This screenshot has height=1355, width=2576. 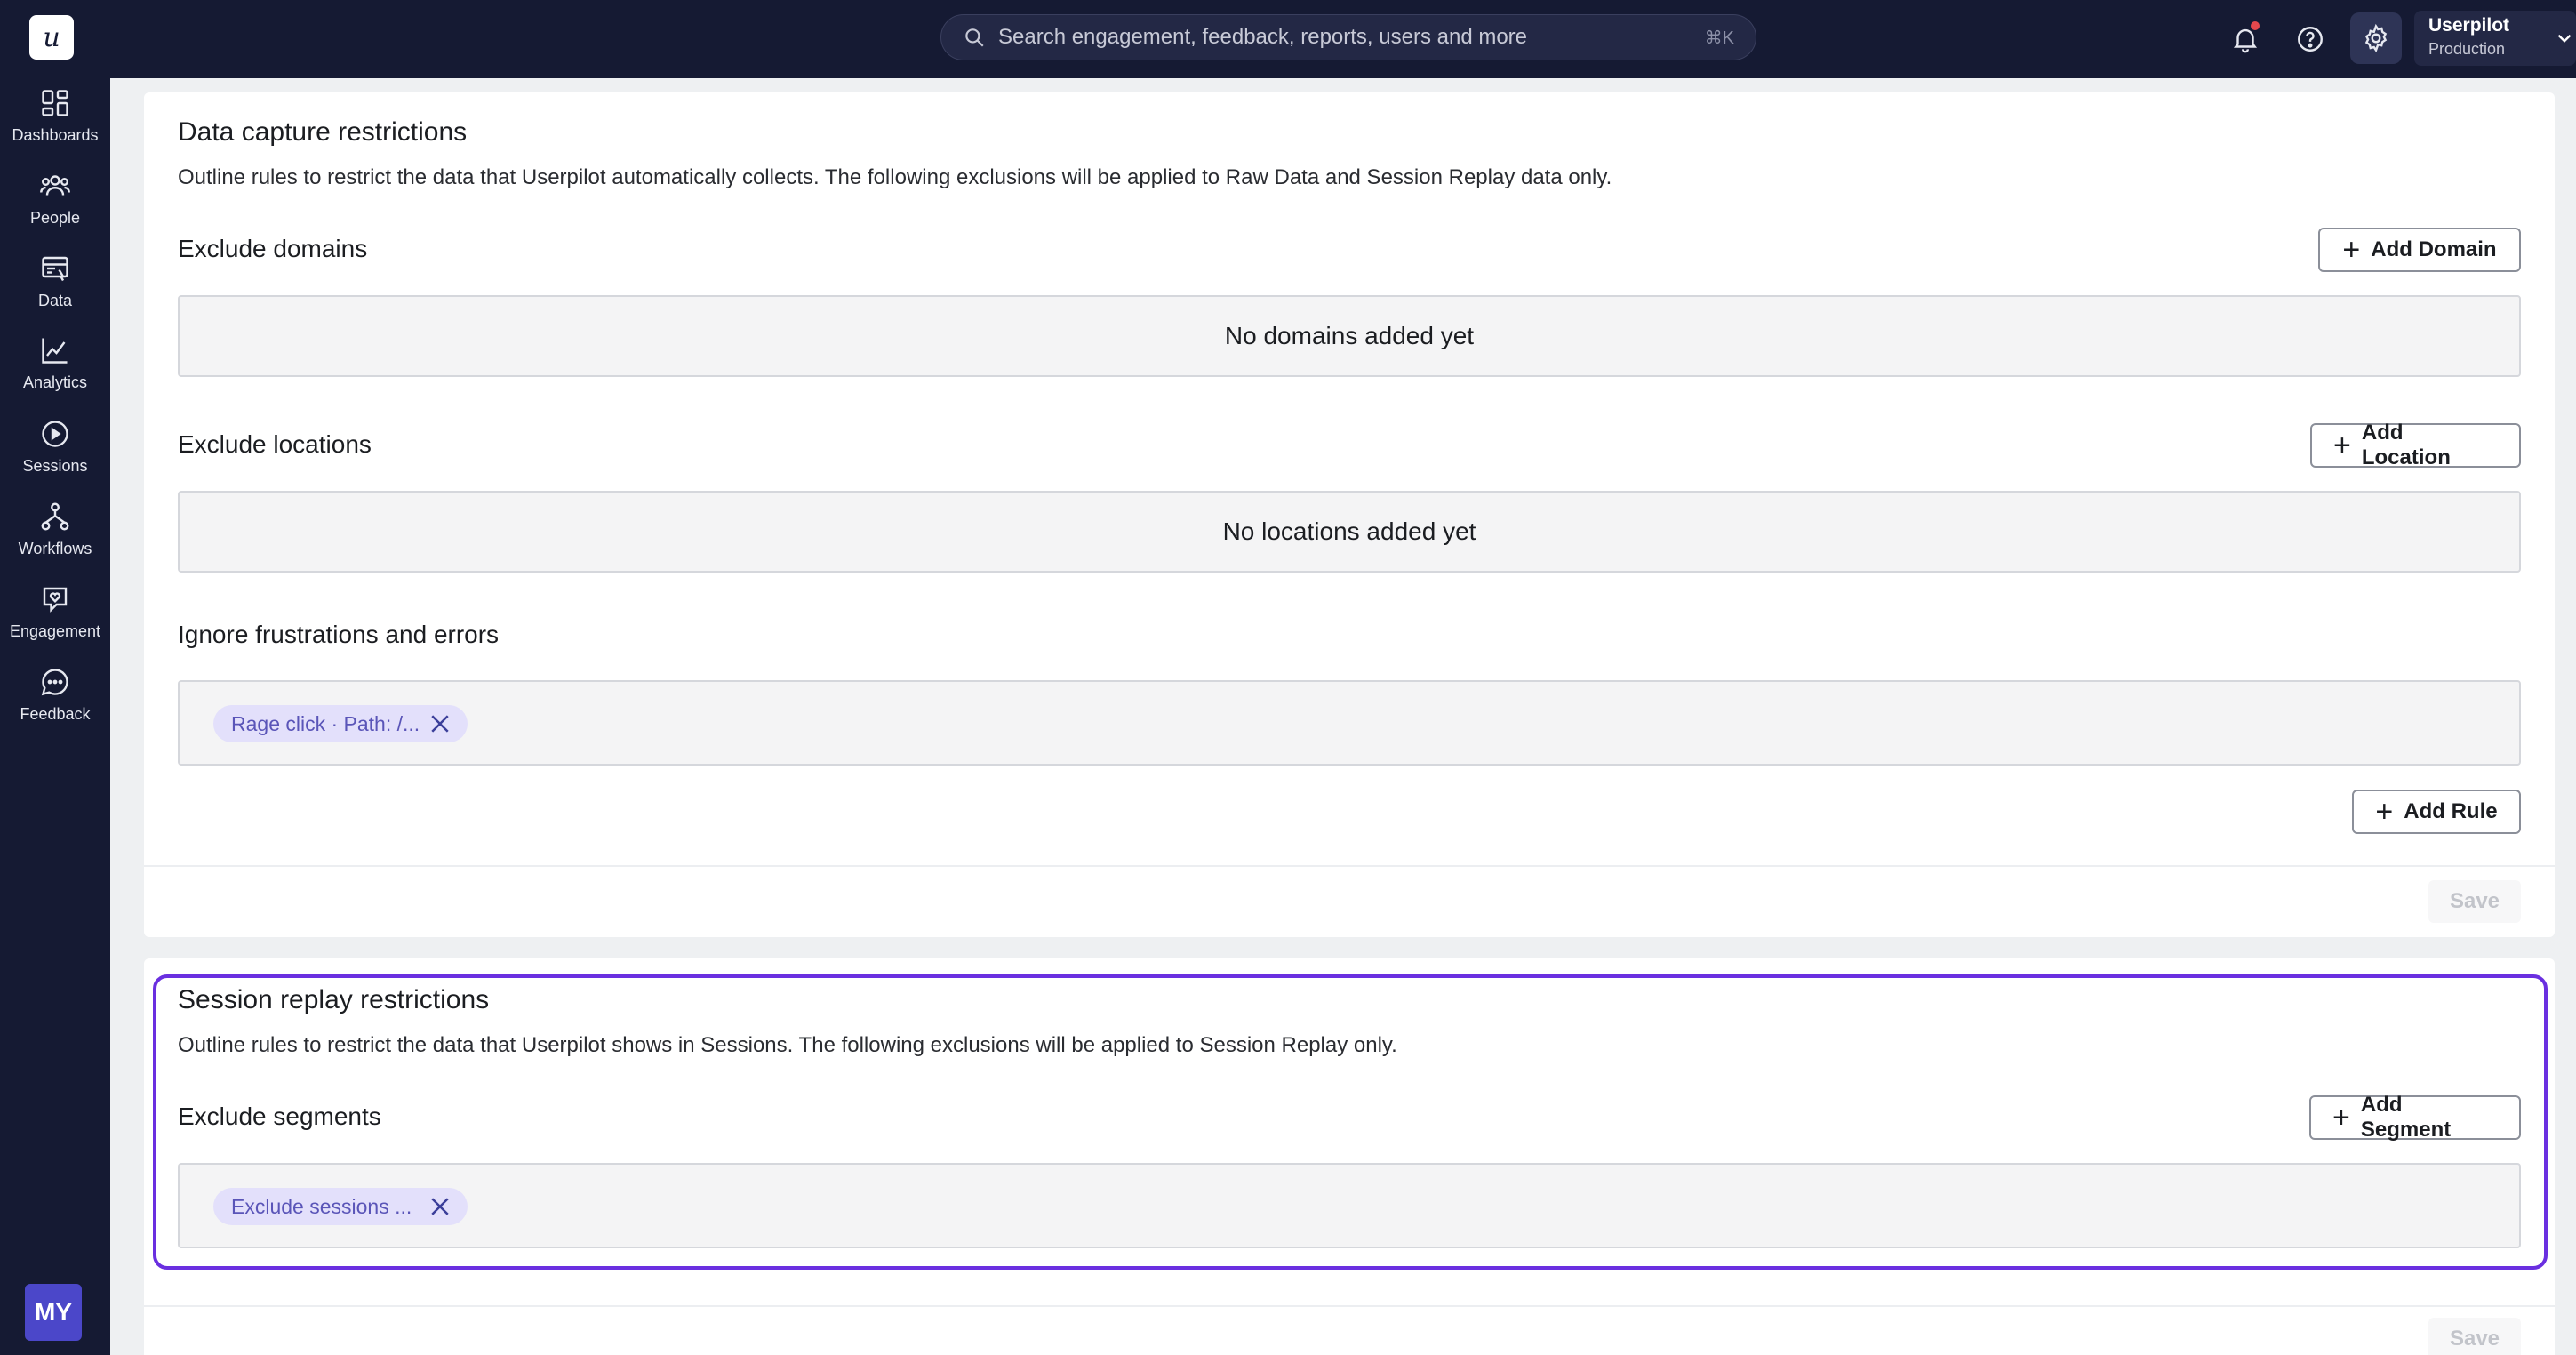 What do you see at coordinates (2434, 249) in the screenshot?
I see `add-domain-label: Add Domain` at bounding box center [2434, 249].